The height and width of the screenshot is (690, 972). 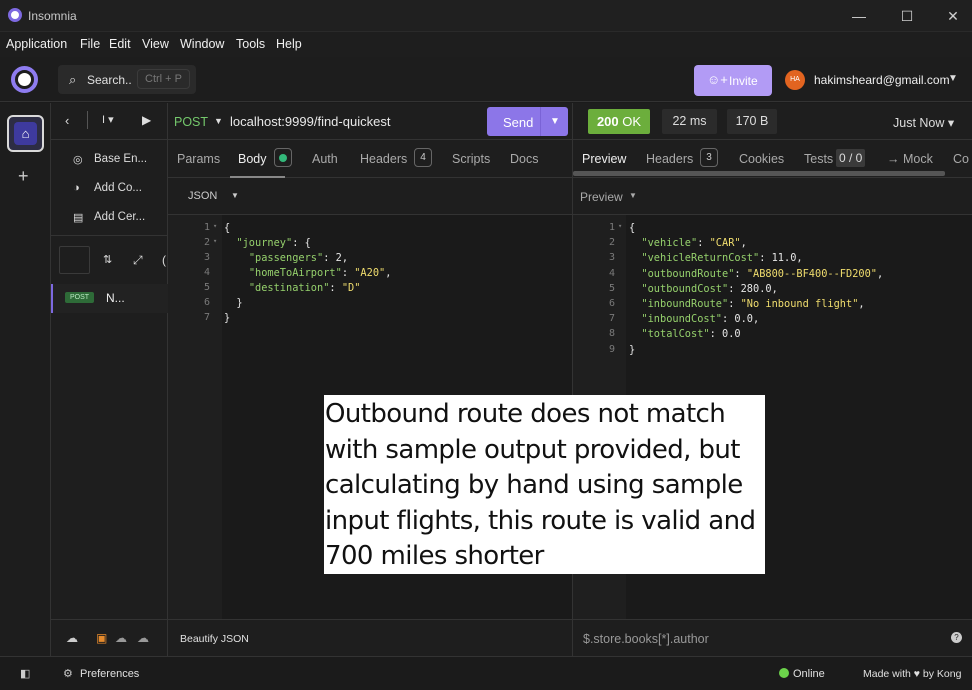 What do you see at coordinates (722, 258) in the screenshot?
I see `code-line: "vehicleReturnCost": 11.0,` at bounding box center [722, 258].